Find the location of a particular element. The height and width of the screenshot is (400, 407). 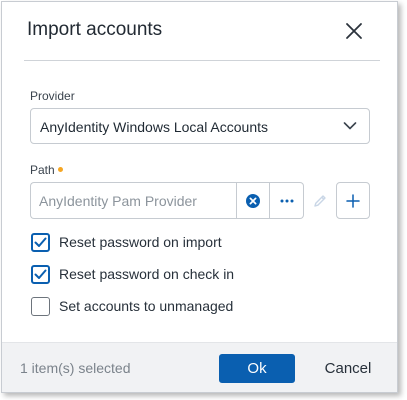

set-accounts-to-unmanaged-label: Set accounts to unmanaged is located at coordinates (146, 306).